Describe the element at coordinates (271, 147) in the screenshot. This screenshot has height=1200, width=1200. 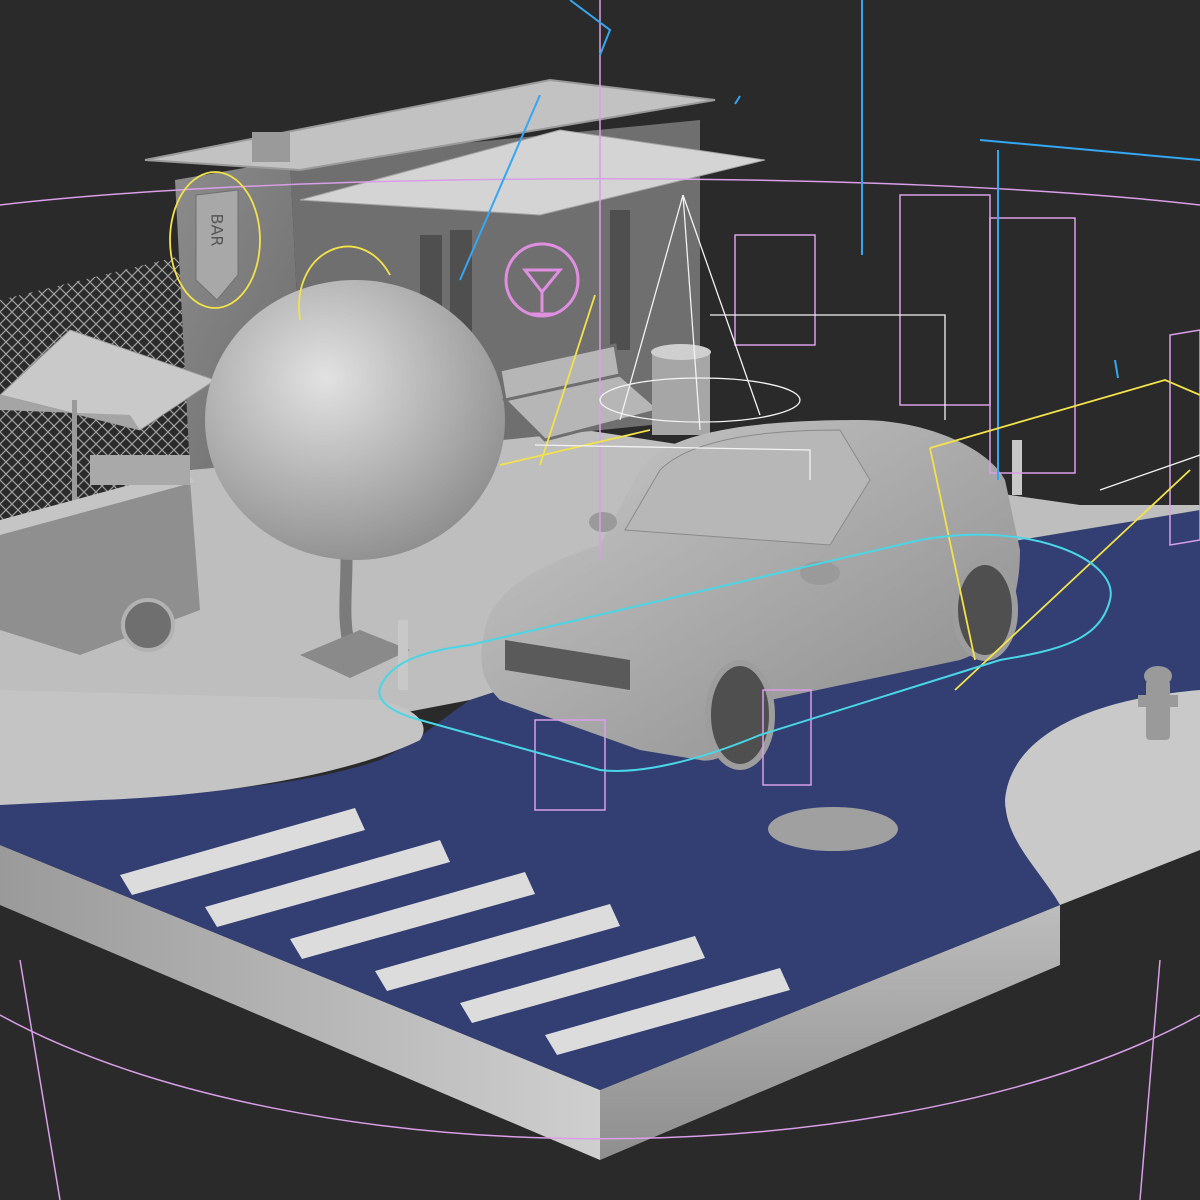
I see `roof-vent` at that location.